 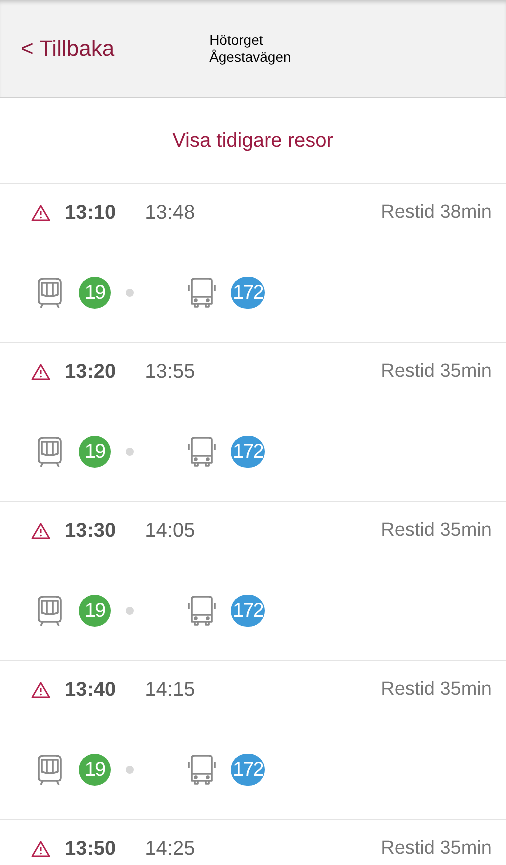 What do you see at coordinates (251, 57) in the screenshot?
I see `destination-text: Ågestavägen` at bounding box center [251, 57].